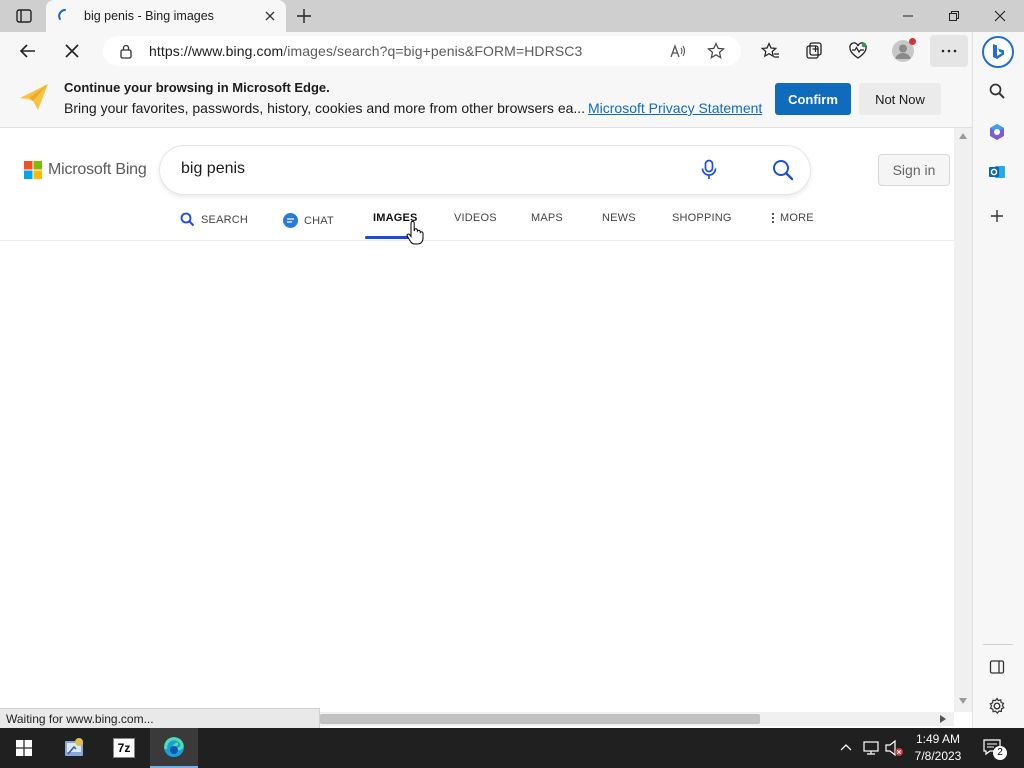 This screenshot has height=768, width=1024. I want to click on clock-date: 7/8/2023, so click(938, 756).